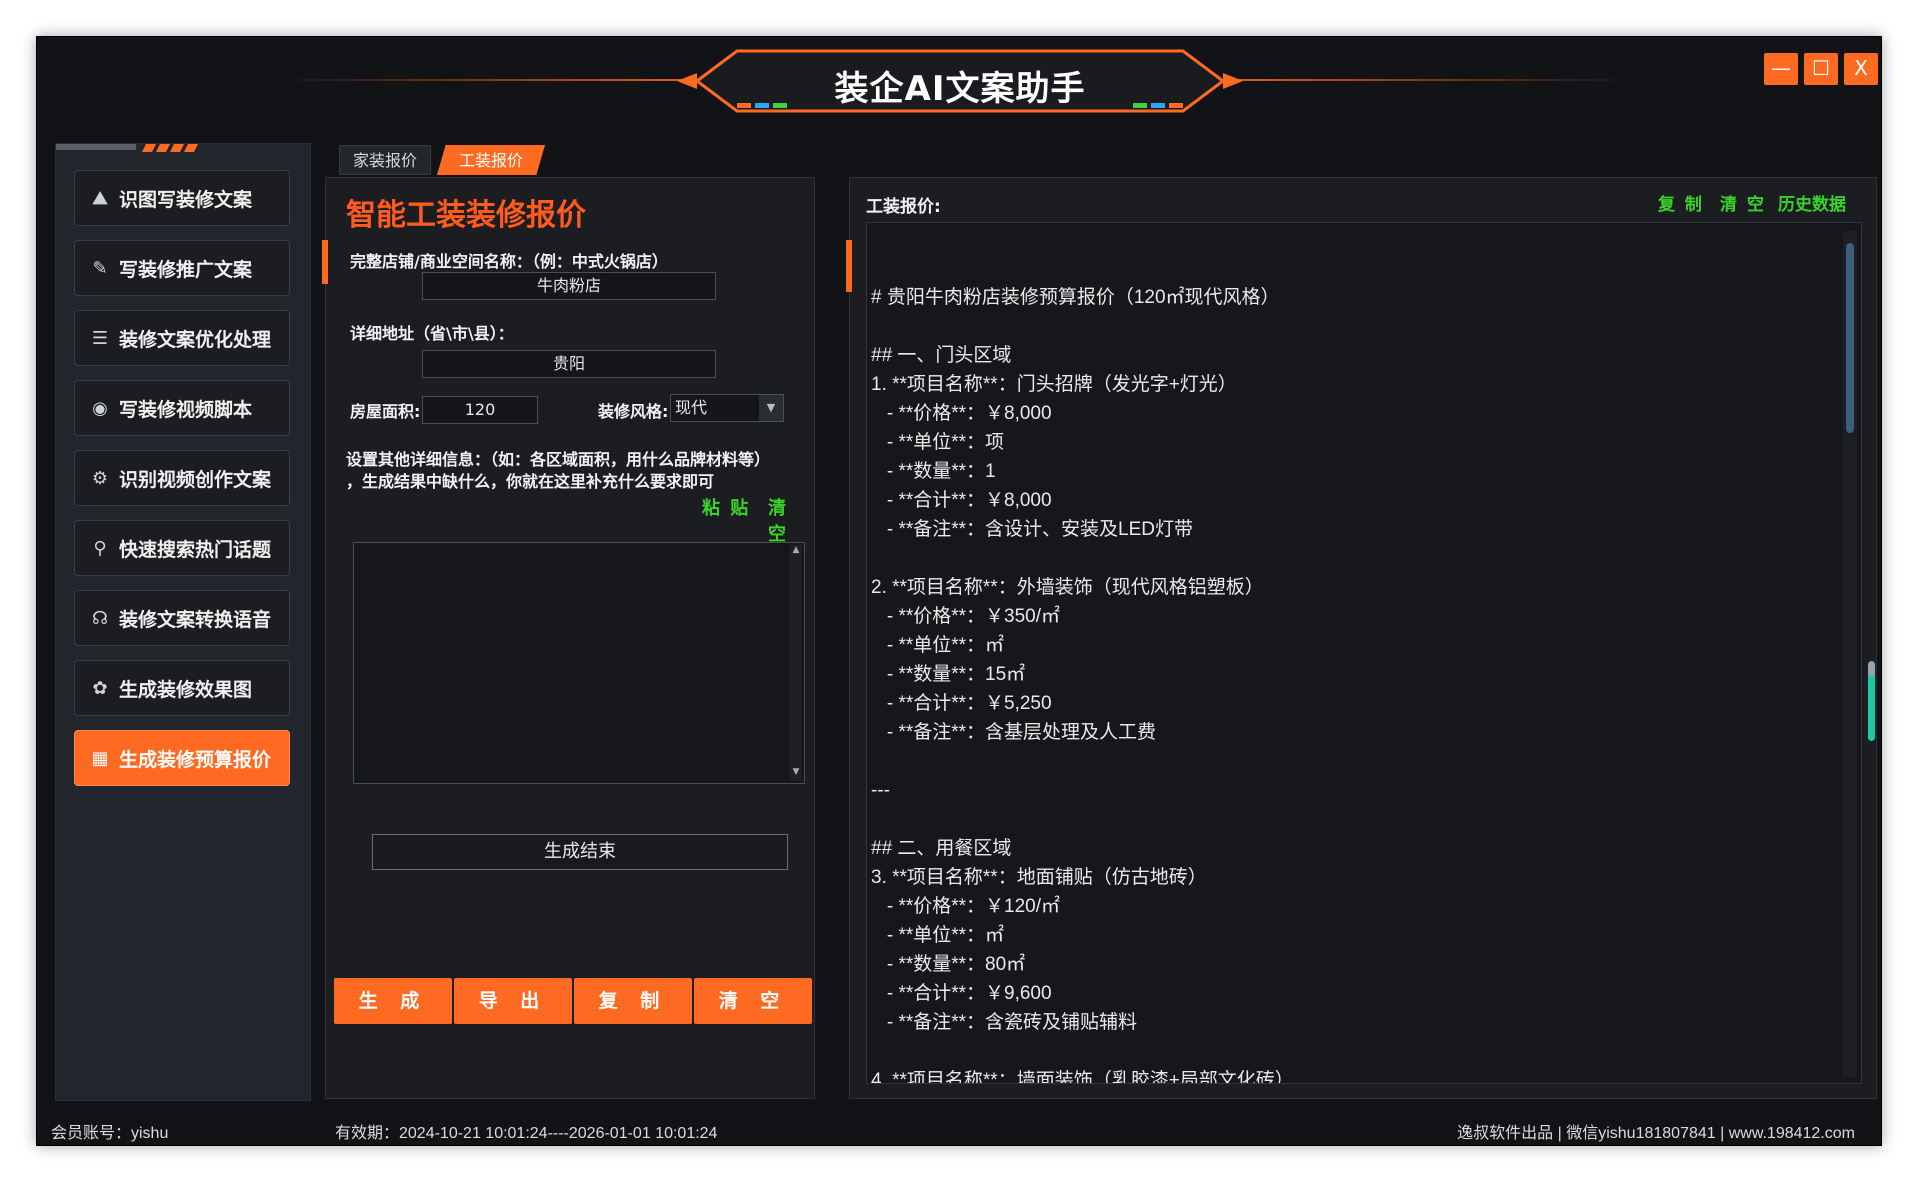 The image size is (1919, 1184). Describe the element at coordinates (961, 413) in the screenshot. I see `output-line: - **价格**：￥8,000` at that location.